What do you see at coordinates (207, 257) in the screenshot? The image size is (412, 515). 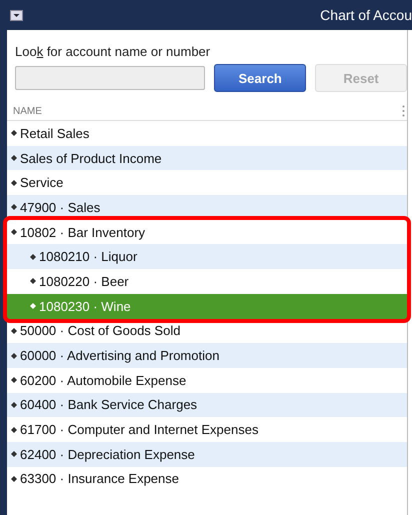 I see `account-row: 1080210 · Liquor` at bounding box center [207, 257].